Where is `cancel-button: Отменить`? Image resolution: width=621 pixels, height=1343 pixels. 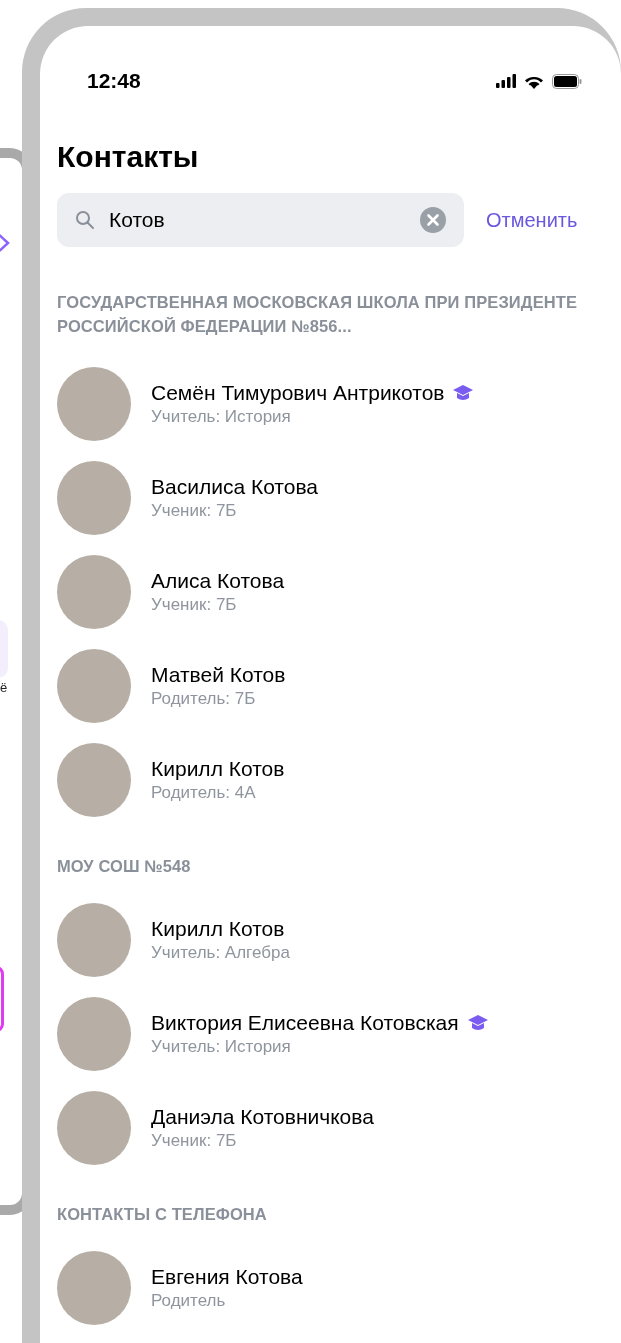 cancel-button: Отменить is located at coordinates (532, 220).